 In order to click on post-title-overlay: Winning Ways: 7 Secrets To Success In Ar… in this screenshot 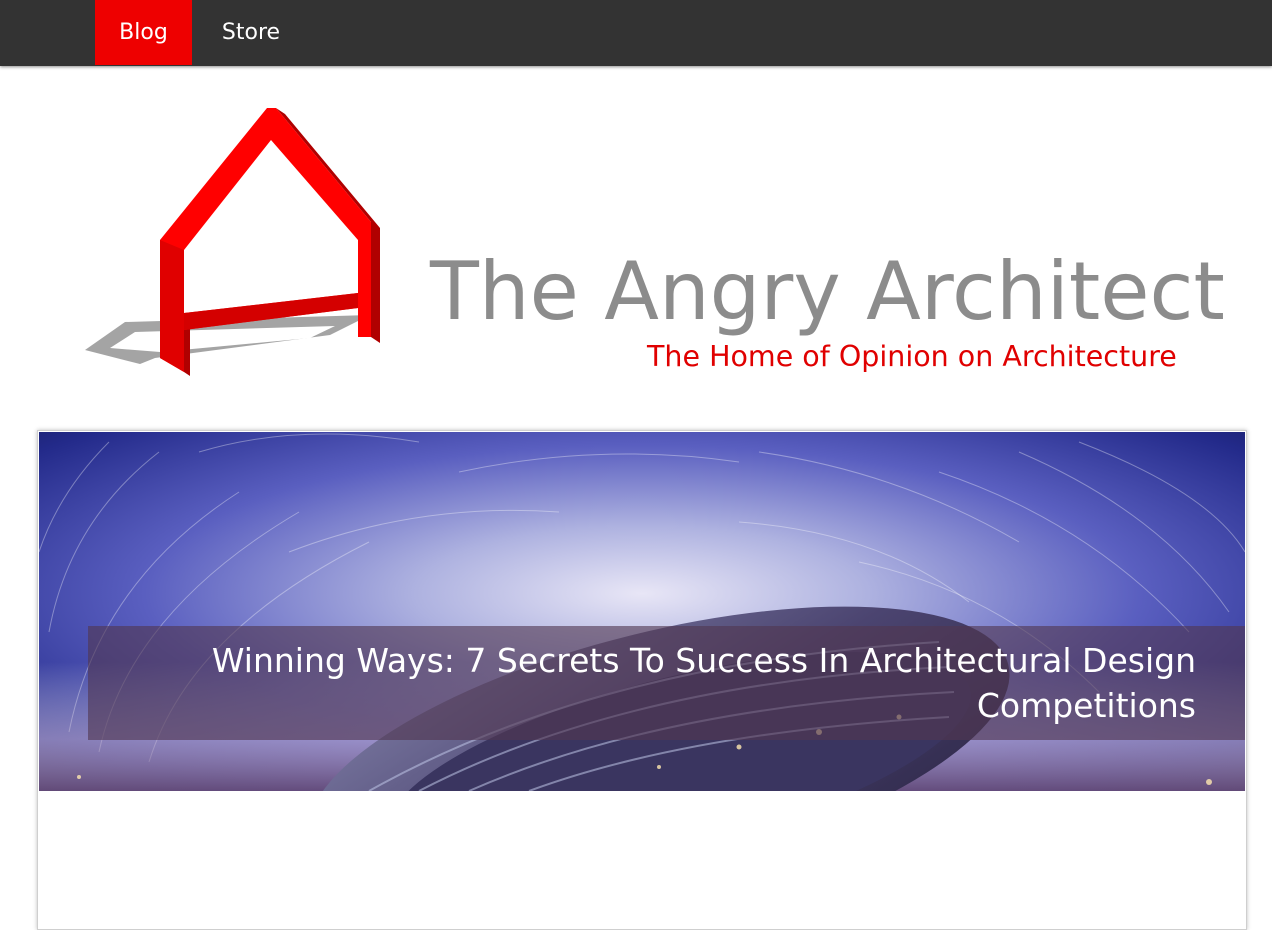, I will do `click(666, 683)`.